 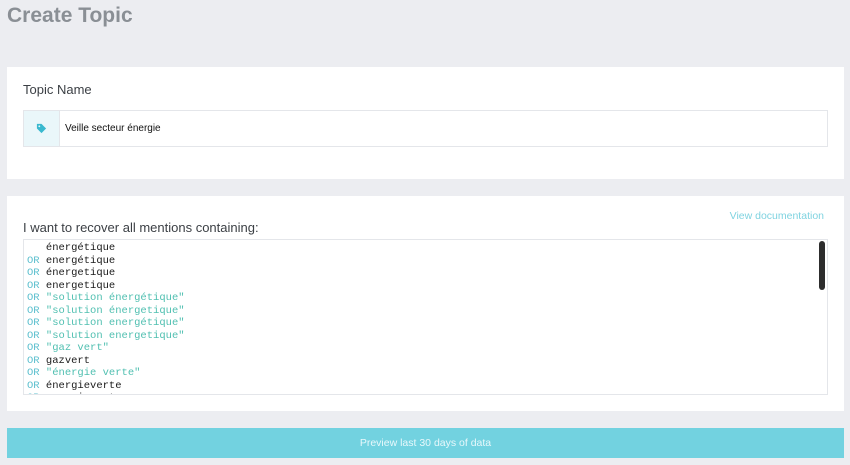 What do you see at coordinates (427, 298) in the screenshot?
I see `query-line: OR "solution énergétique"` at bounding box center [427, 298].